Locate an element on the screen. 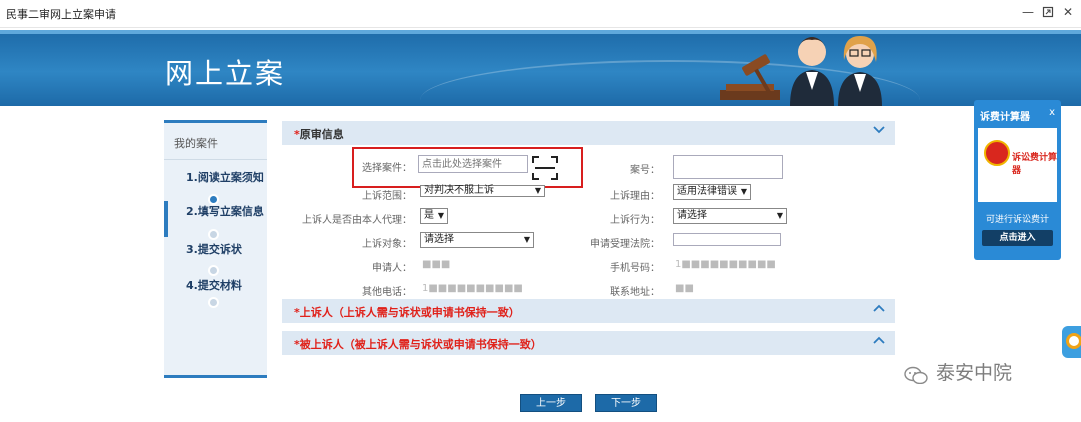 This screenshot has height=422, width=1081. nav-step-label: 2.填写立案信息 is located at coordinates (225, 211).